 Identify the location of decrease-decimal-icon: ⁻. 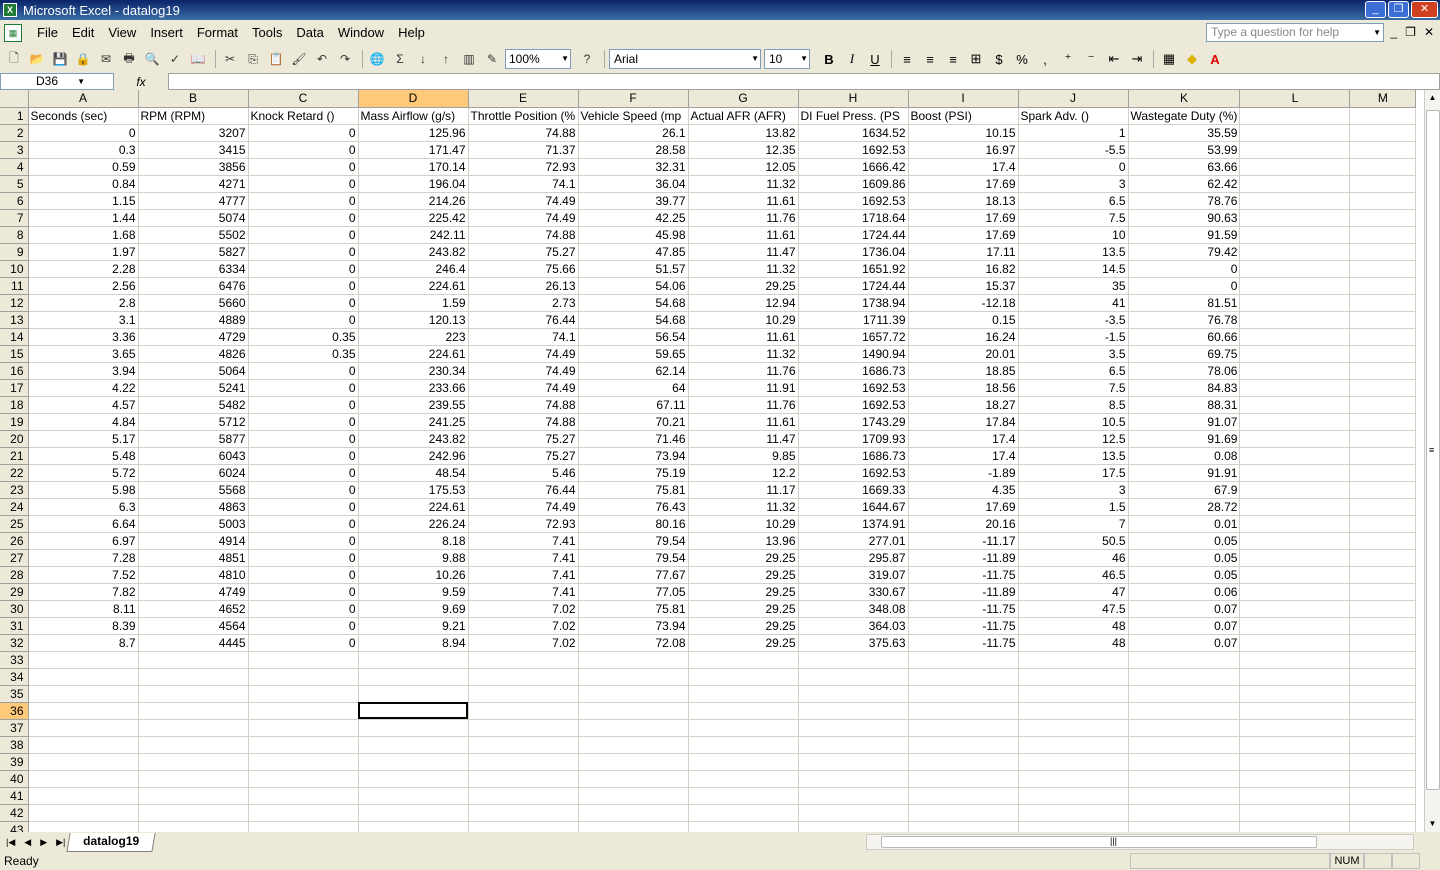
(1091, 59).